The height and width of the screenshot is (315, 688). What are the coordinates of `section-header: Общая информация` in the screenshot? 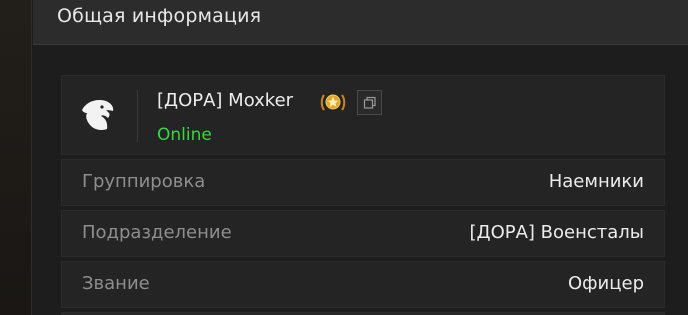 It's located at (360, 22).